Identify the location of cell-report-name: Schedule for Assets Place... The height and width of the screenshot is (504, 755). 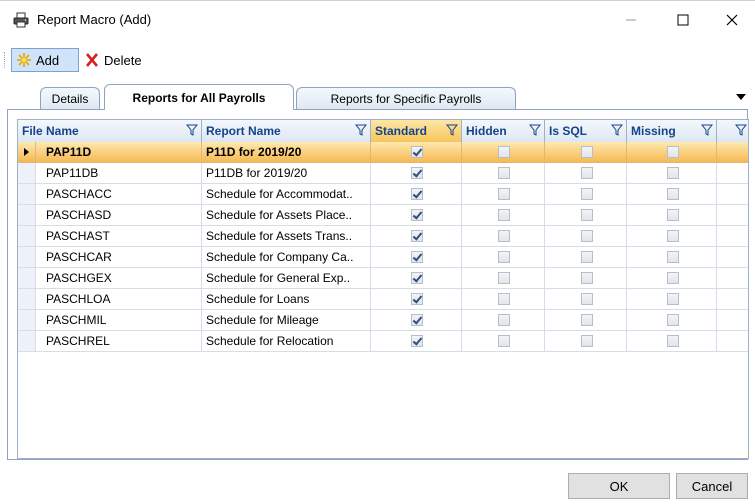
(286, 215).